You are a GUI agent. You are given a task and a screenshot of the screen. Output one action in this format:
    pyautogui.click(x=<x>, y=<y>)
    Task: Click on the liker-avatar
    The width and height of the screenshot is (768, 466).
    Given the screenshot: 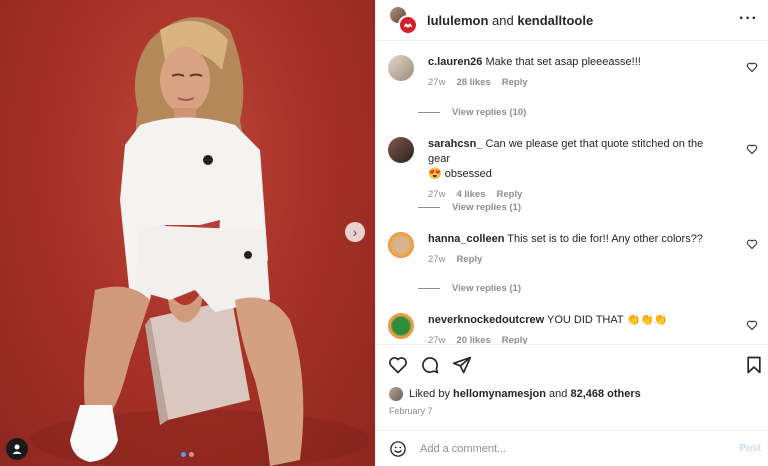 What is the action you would take?
    pyautogui.click(x=396, y=394)
    